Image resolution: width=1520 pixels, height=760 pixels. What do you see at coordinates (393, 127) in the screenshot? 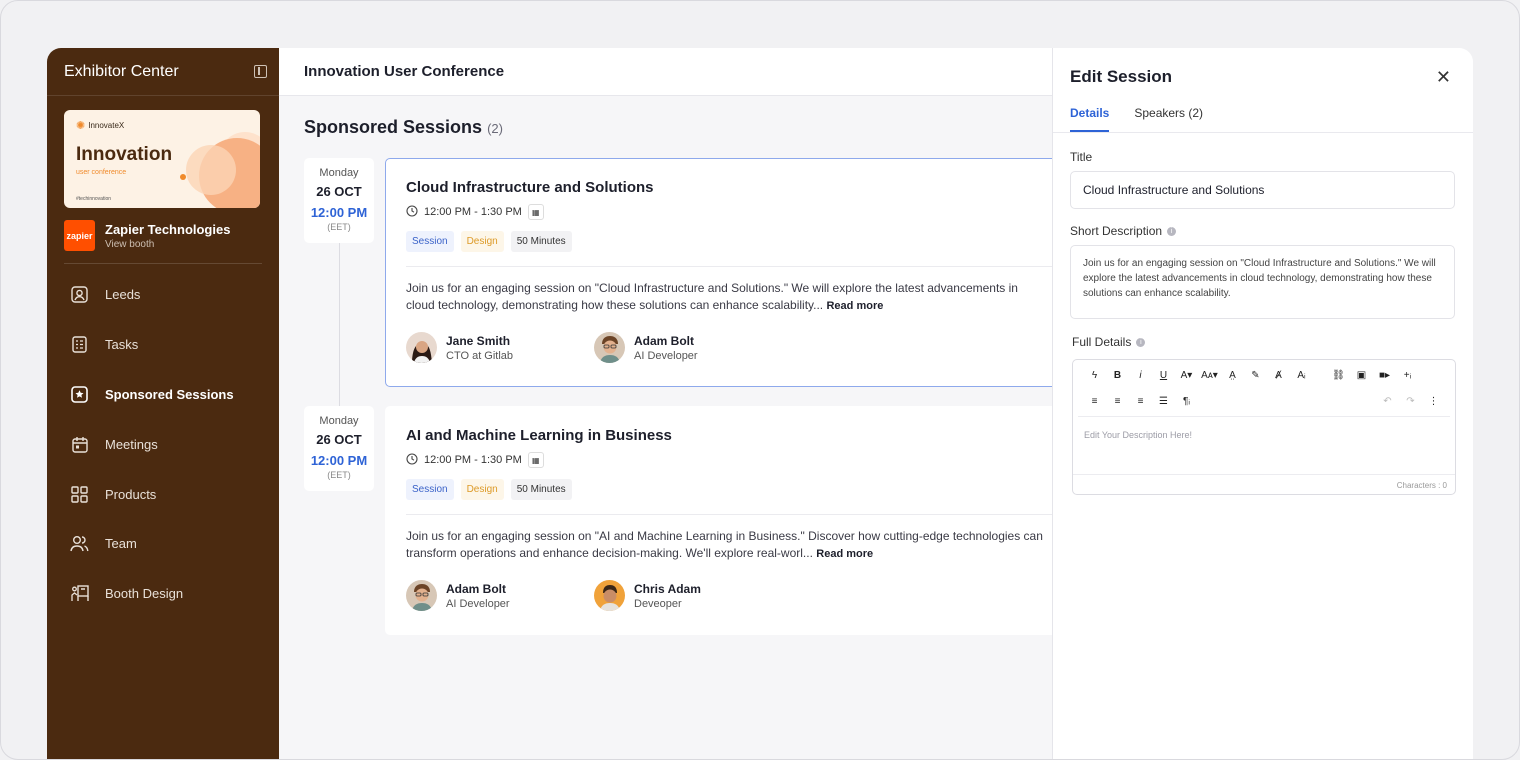
I see `section-title-text: Sponsored Sessions` at bounding box center [393, 127].